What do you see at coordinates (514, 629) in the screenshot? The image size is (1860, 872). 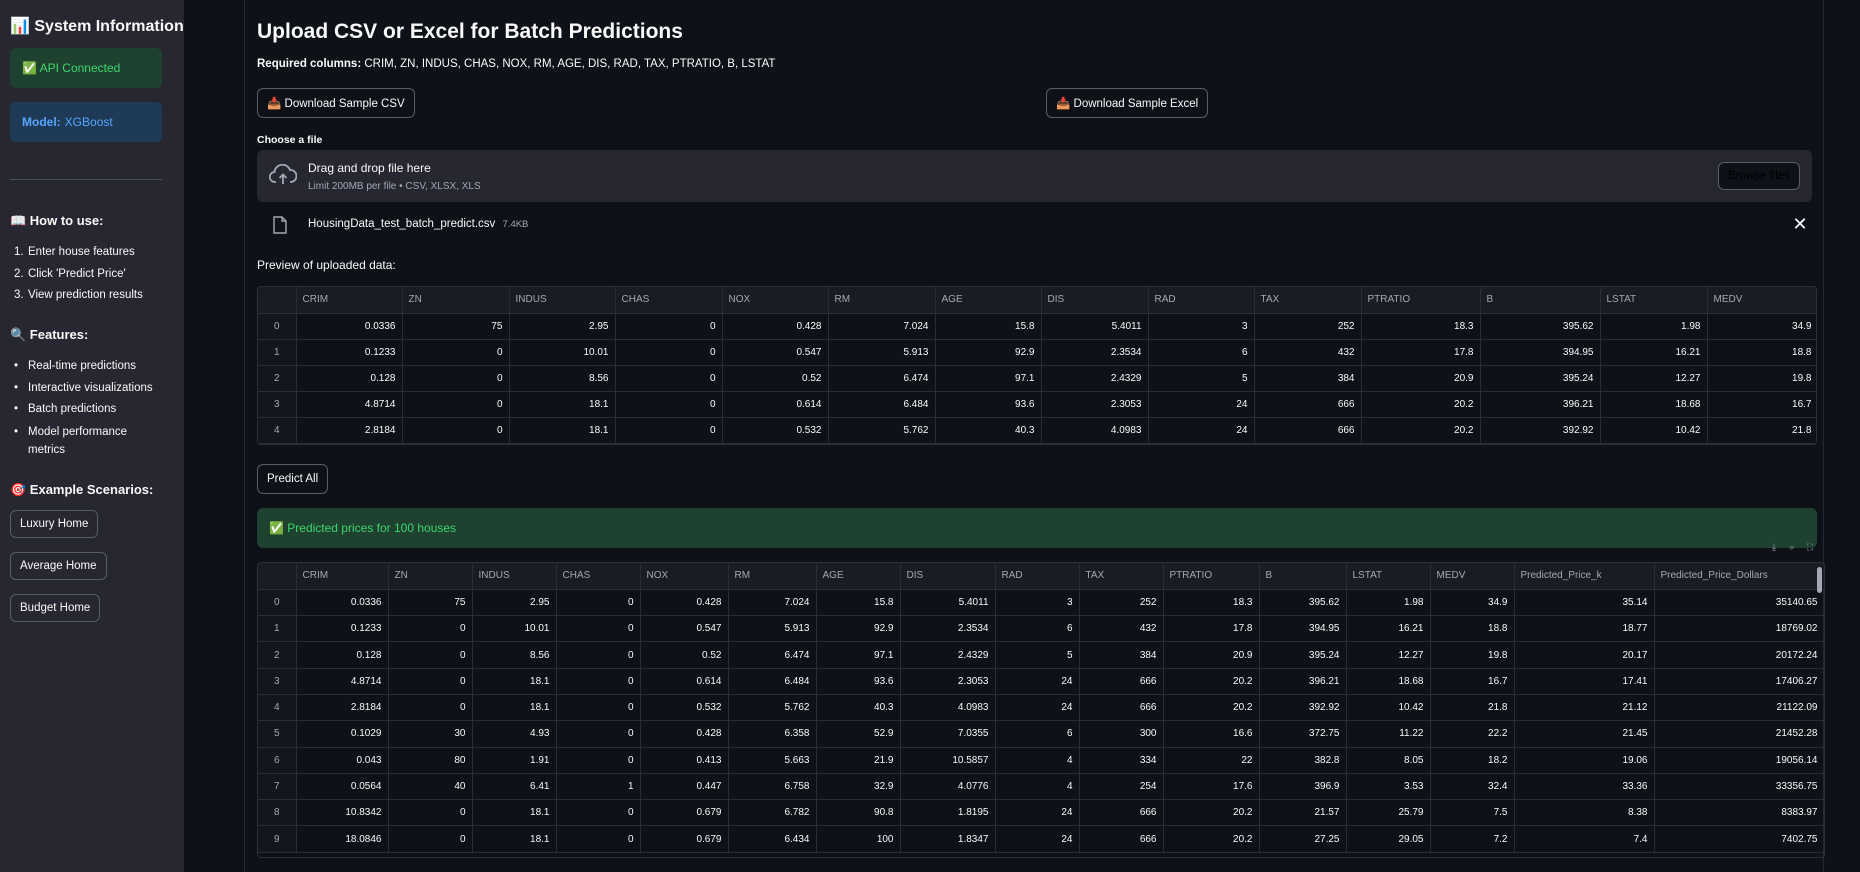 I see `table-cell: 10.01` at bounding box center [514, 629].